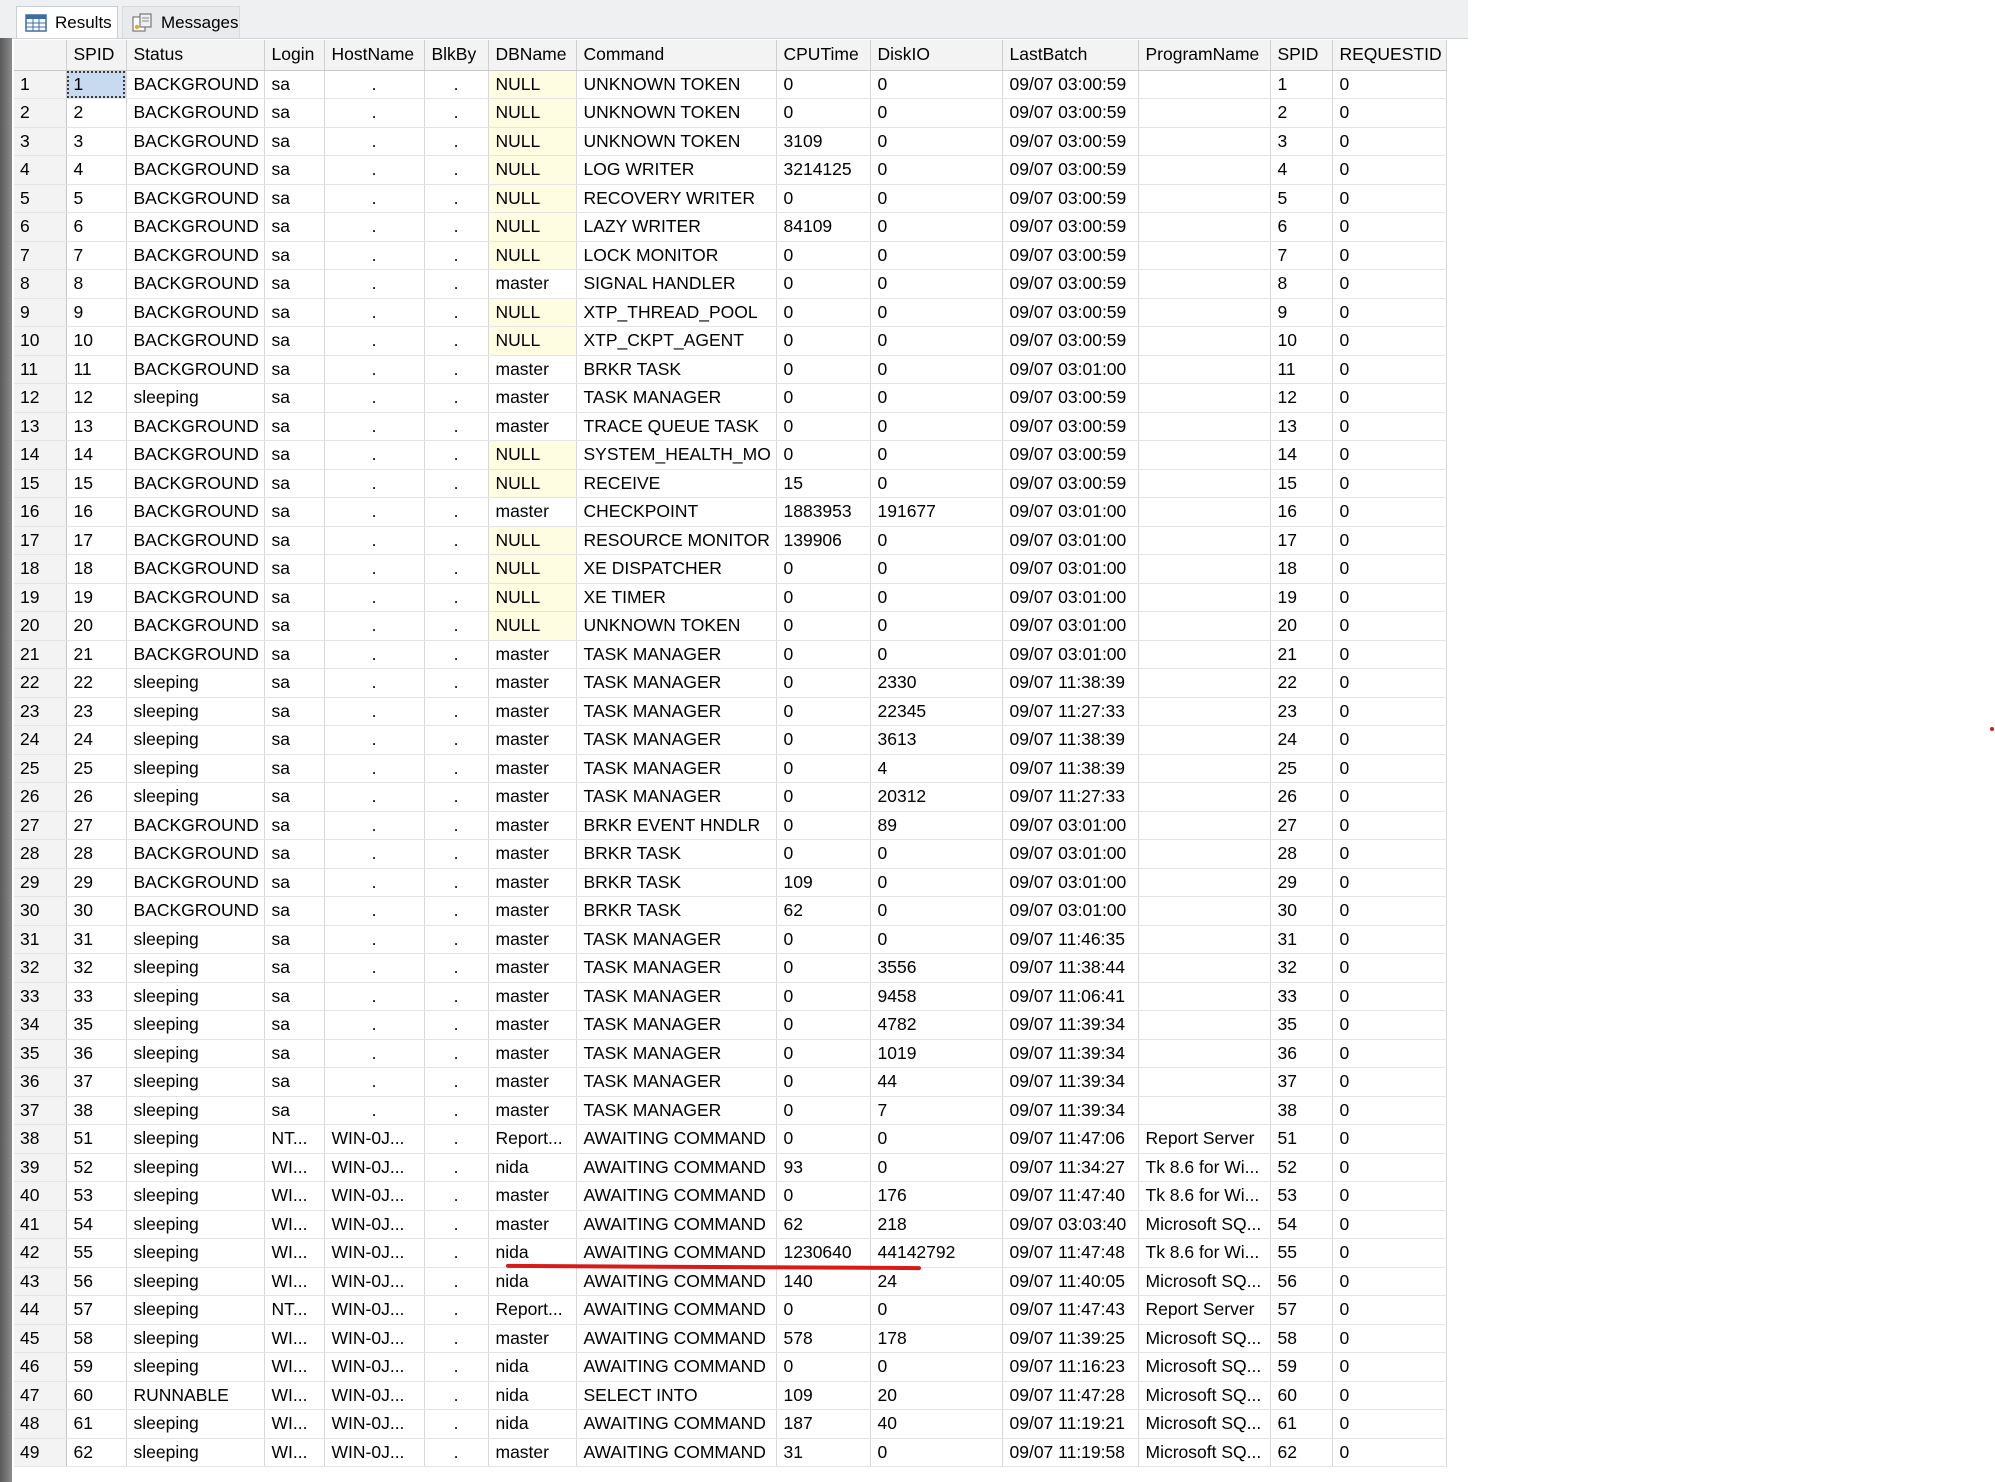 The image size is (1995, 1482). What do you see at coordinates (676, 1253) in the screenshot?
I see `cell-command: AWAITING COMMAND` at bounding box center [676, 1253].